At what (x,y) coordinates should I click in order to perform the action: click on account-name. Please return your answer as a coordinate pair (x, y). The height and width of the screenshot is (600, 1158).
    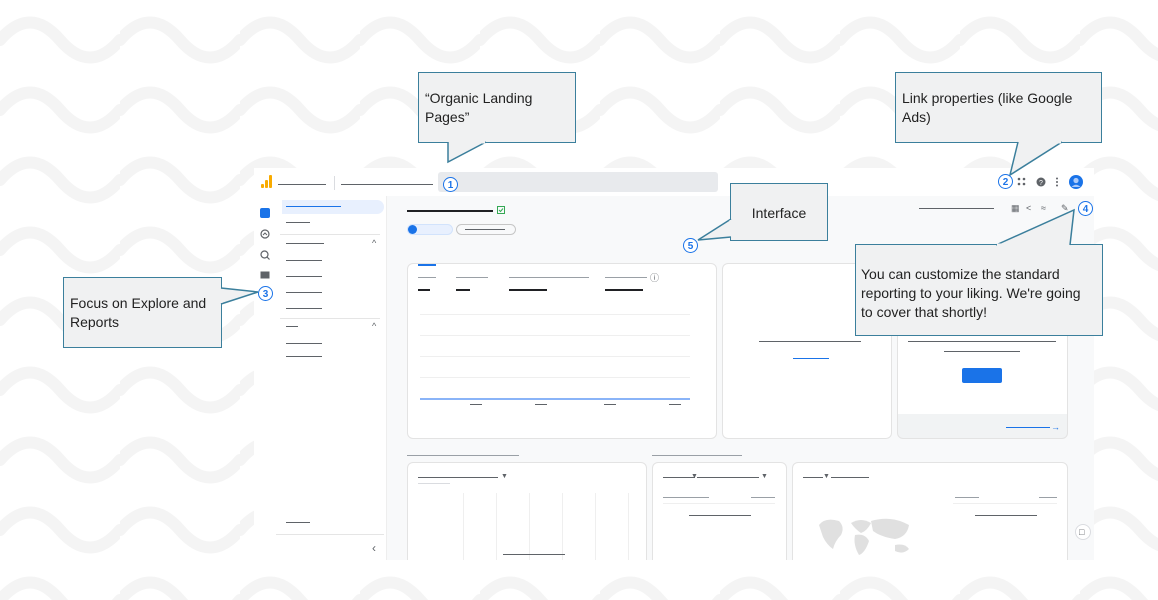
    Looking at the image, I should click on (302, 184).